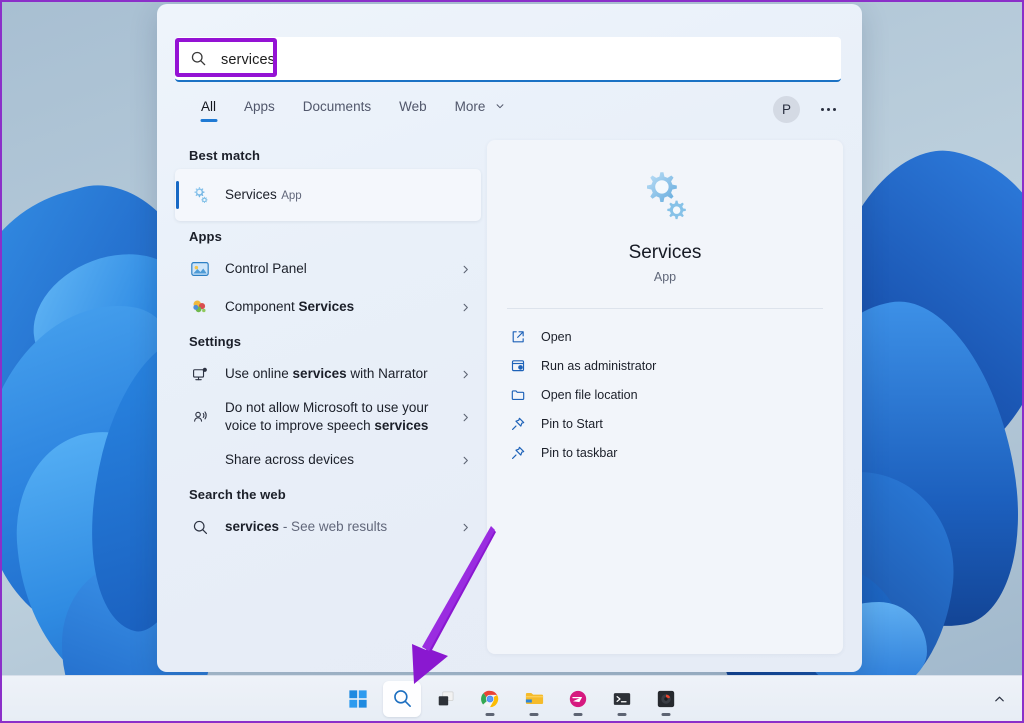 Image resolution: width=1024 pixels, height=723 pixels. Describe the element at coordinates (225, 155) in the screenshot. I see `section-heading-best-match: Best match` at that location.